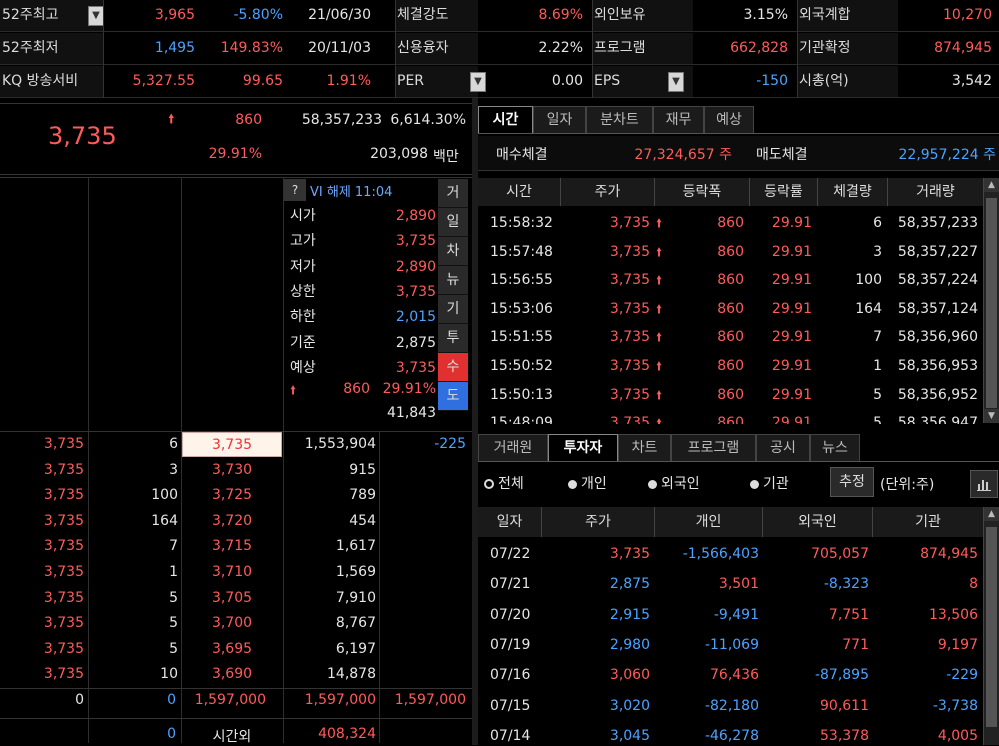  What do you see at coordinates (736, 614) in the screenshot?
I see `investor-individual: -9,491` at bounding box center [736, 614].